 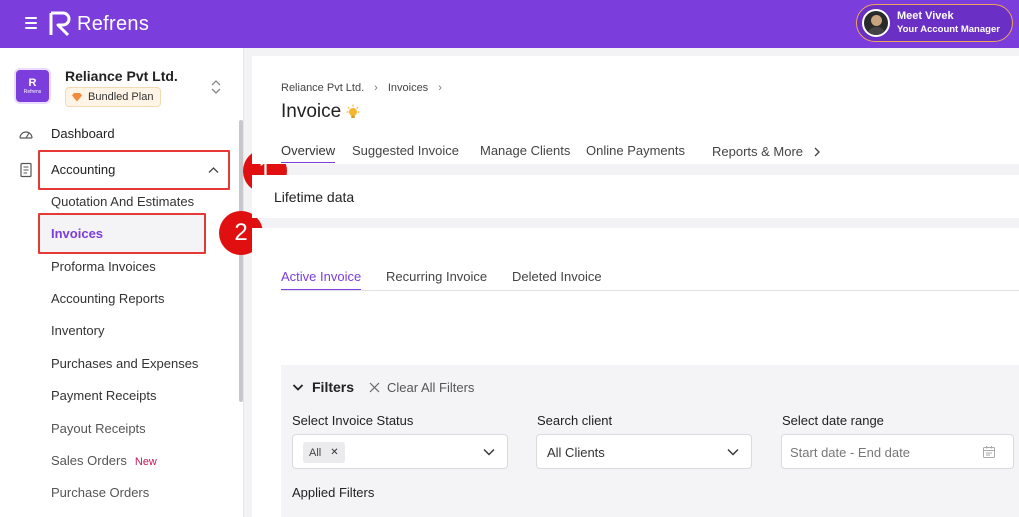 What do you see at coordinates (103, 266) in the screenshot?
I see `sidebar-item-proforma-invoices: Proforma Invoices` at bounding box center [103, 266].